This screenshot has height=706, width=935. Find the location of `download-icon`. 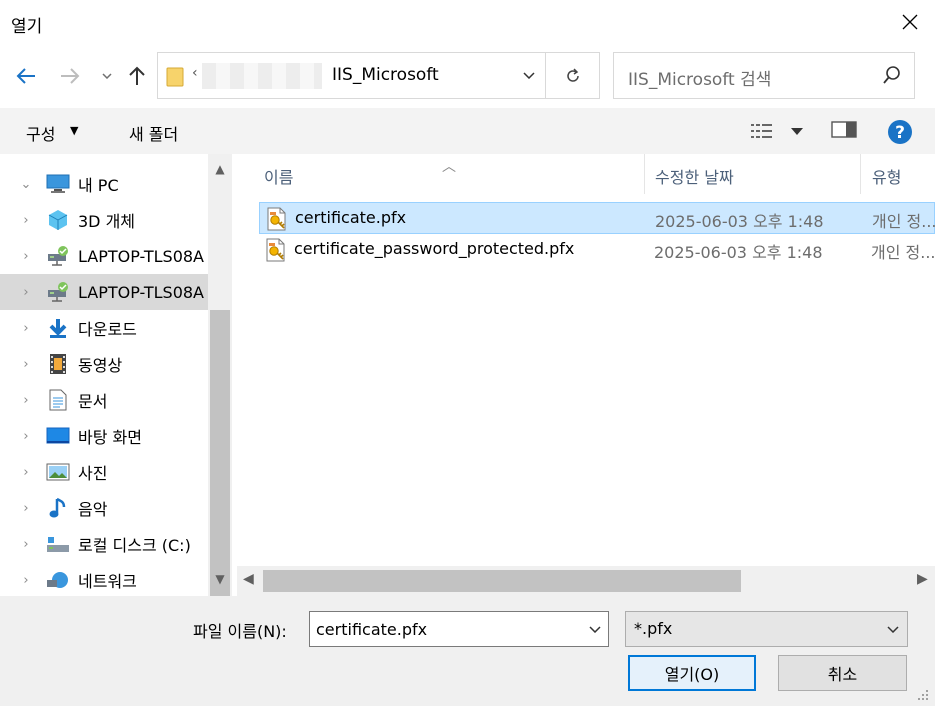

download-icon is located at coordinates (58, 328).